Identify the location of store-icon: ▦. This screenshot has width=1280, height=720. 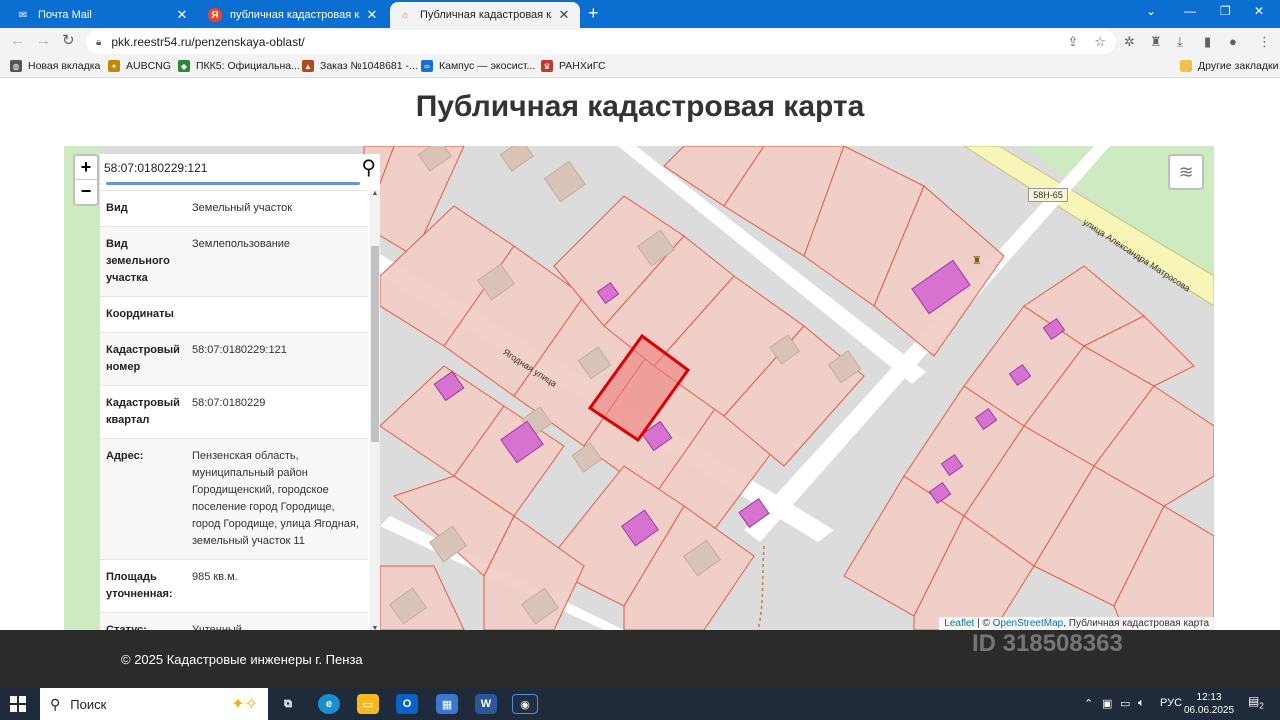
(447, 704).